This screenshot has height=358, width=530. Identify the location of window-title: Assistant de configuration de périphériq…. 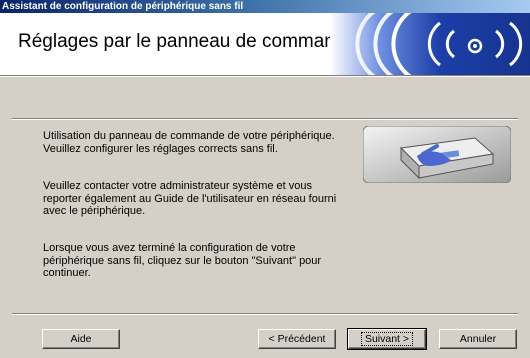
(123, 6).